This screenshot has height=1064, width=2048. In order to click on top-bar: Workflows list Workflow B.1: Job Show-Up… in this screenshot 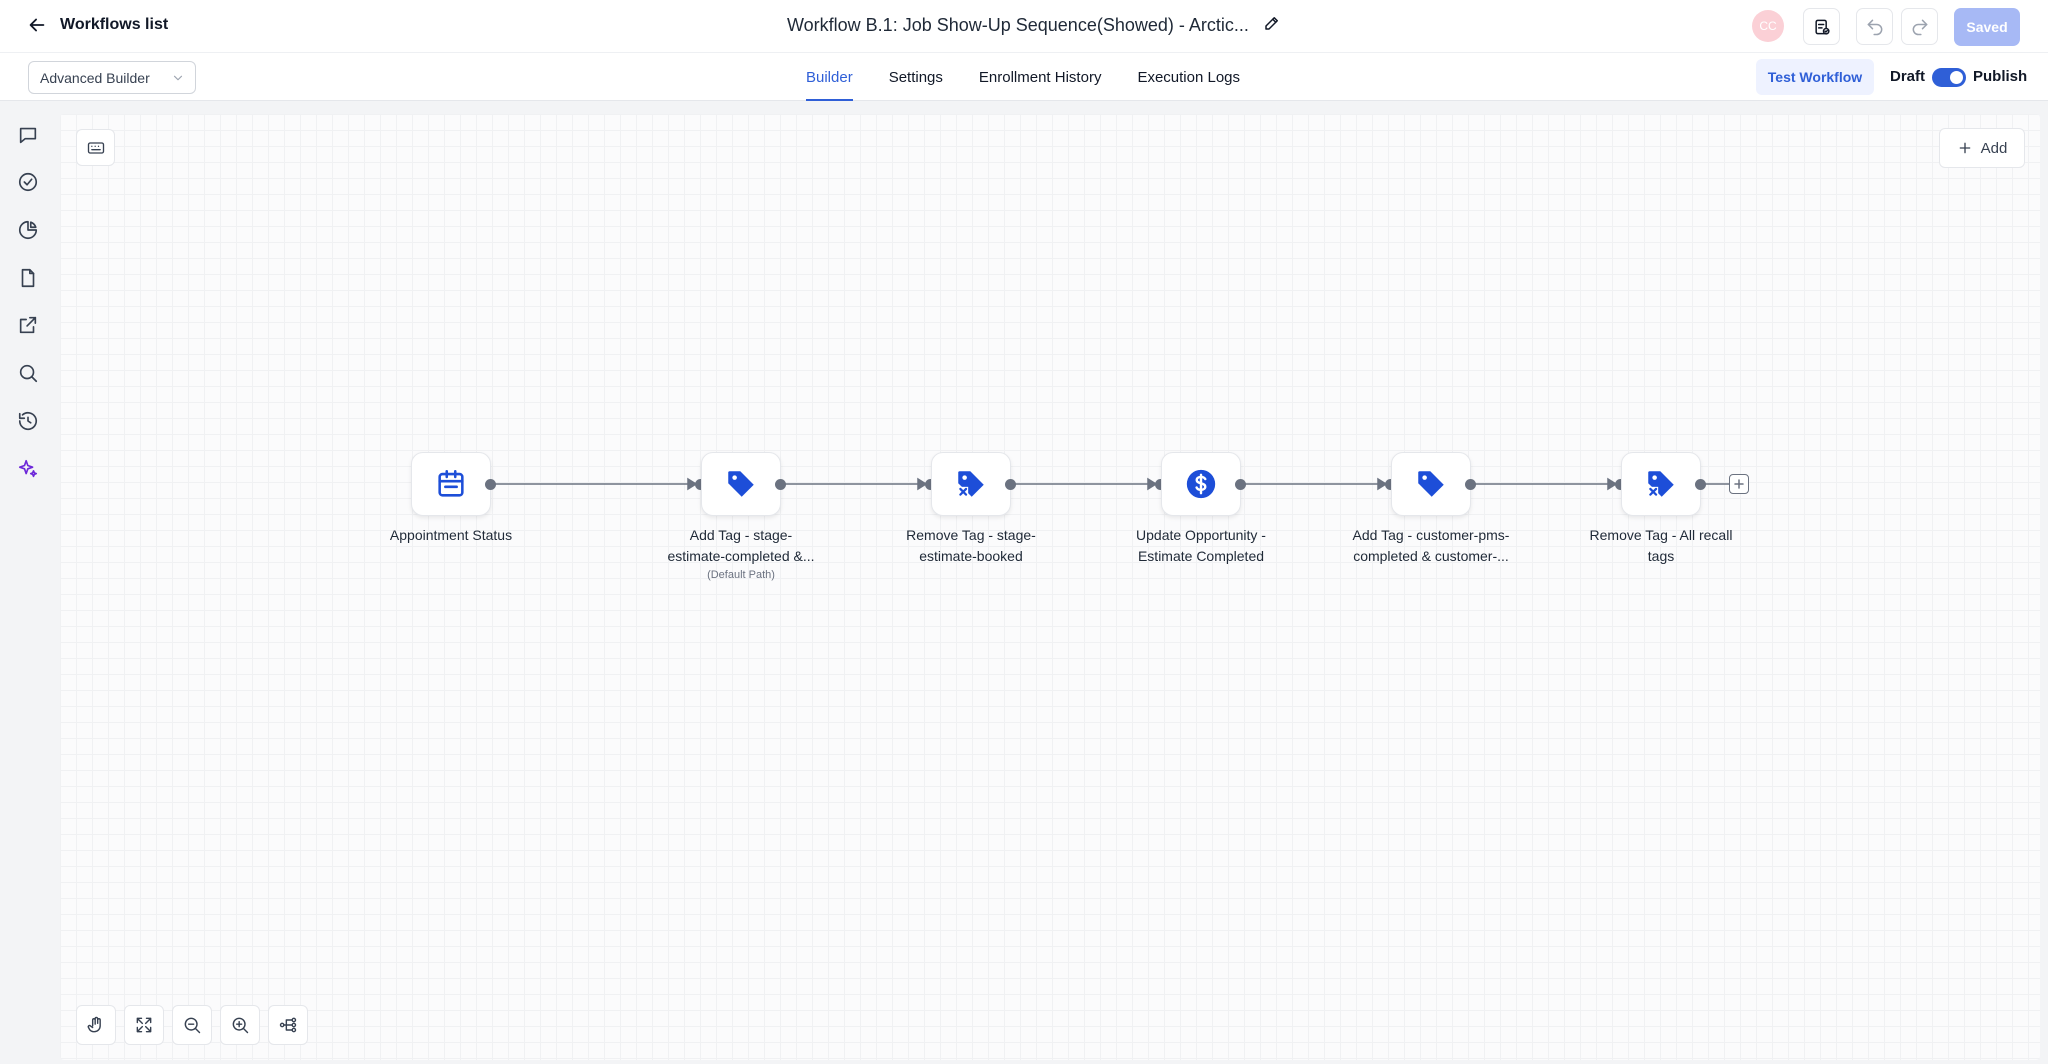, I will do `click(1024, 26)`.